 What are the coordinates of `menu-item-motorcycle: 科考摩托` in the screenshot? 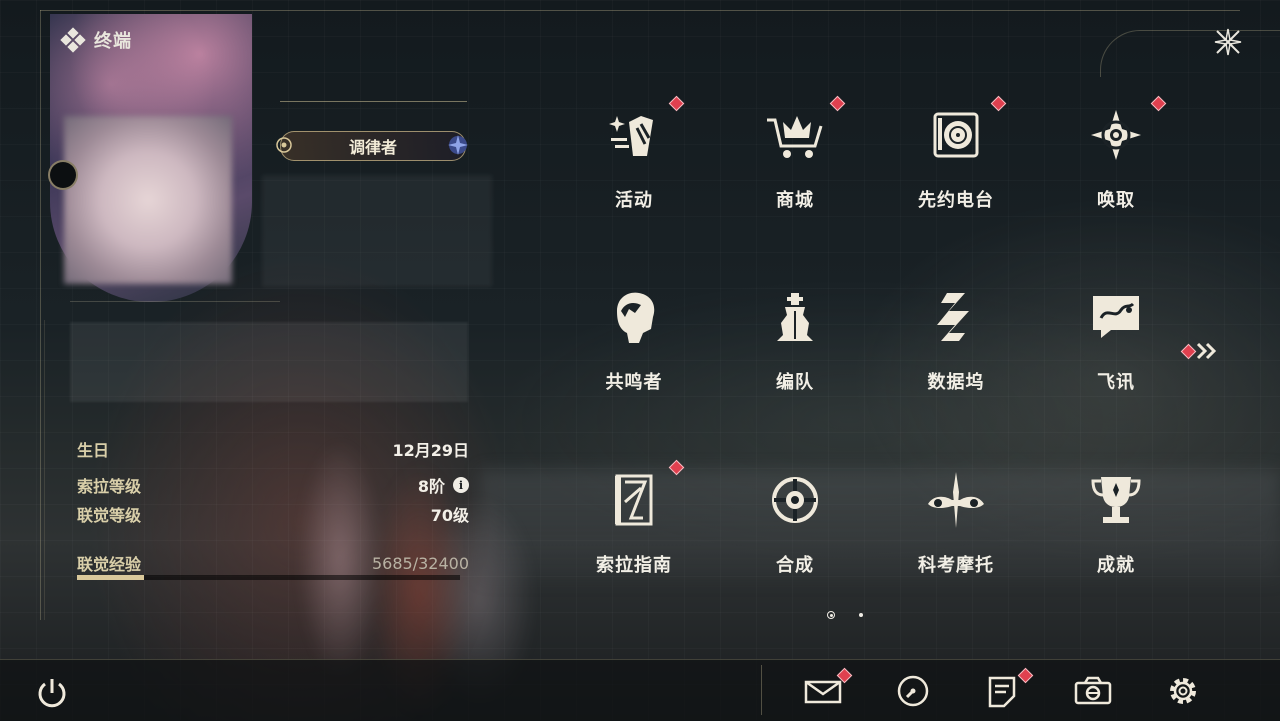 It's located at (956, 545).